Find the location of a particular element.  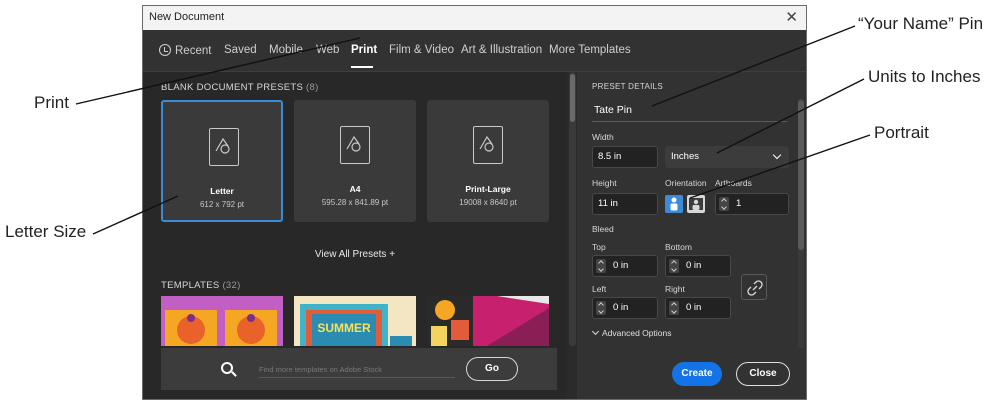

templates-heading: TEMPLATES (32) is located at coordinates (201, 285).